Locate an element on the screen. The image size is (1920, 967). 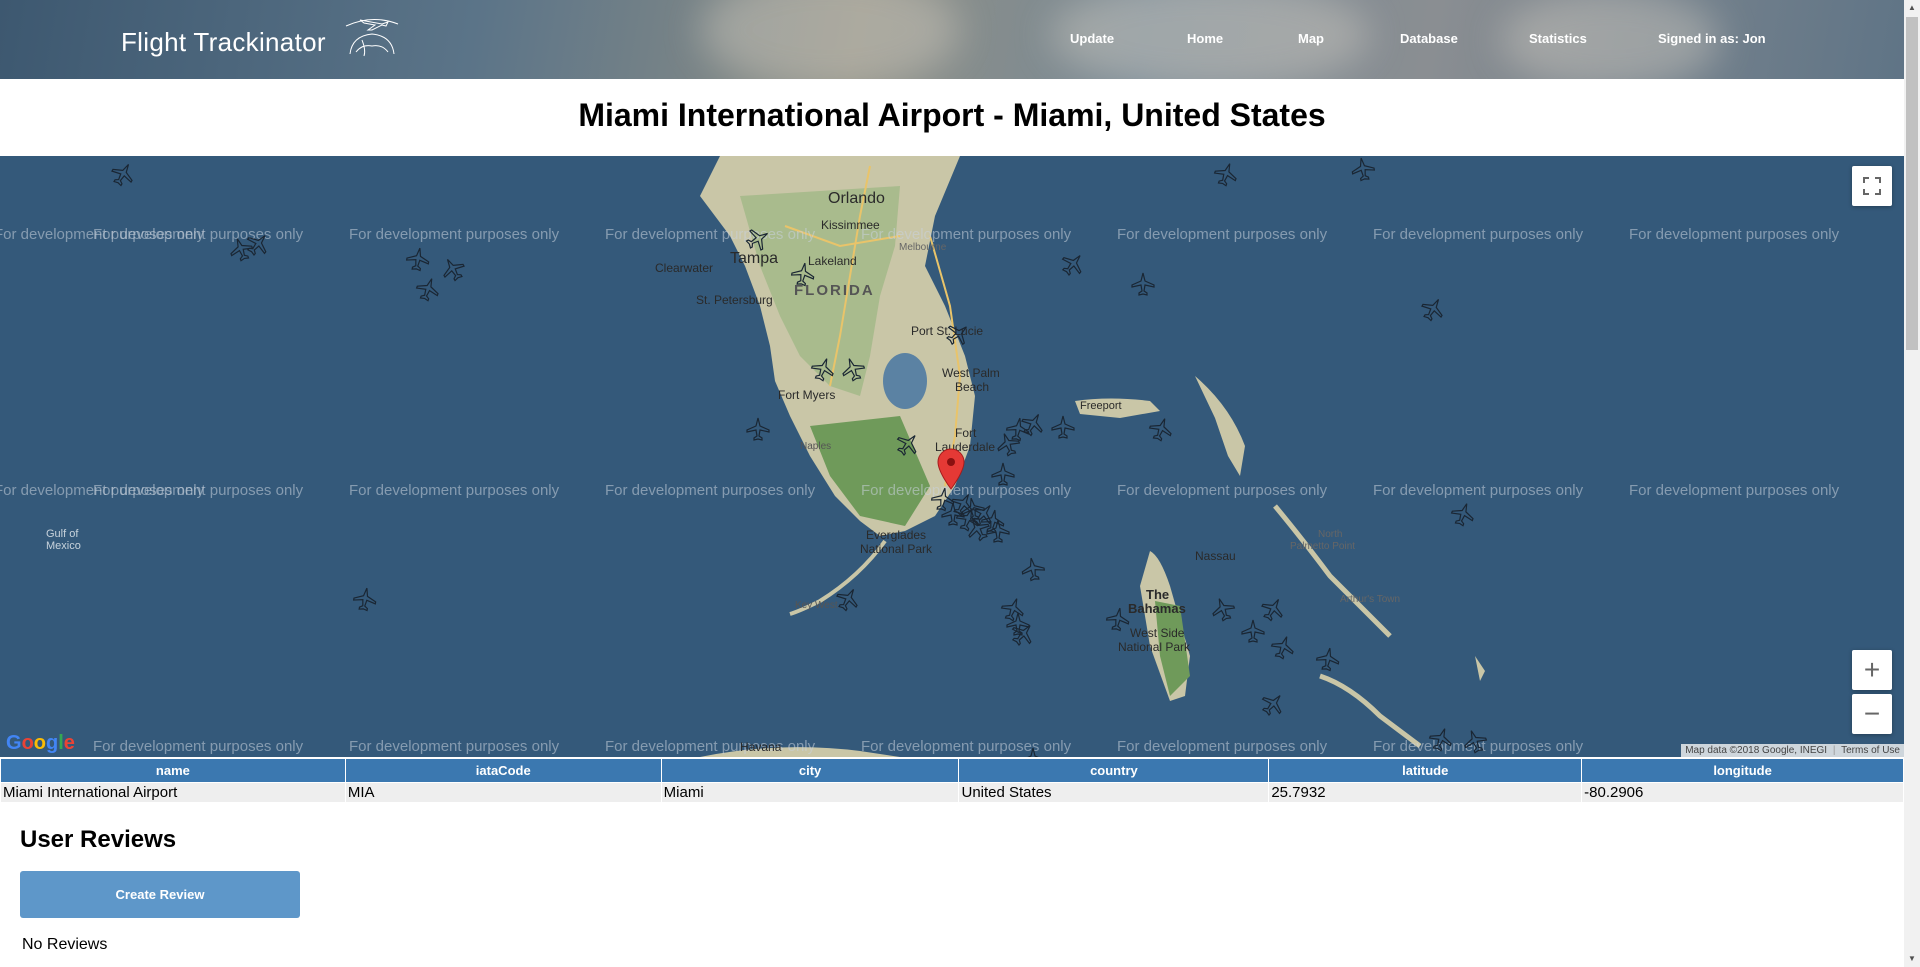
column-header-country: country is located at coordinates (1114, 770).